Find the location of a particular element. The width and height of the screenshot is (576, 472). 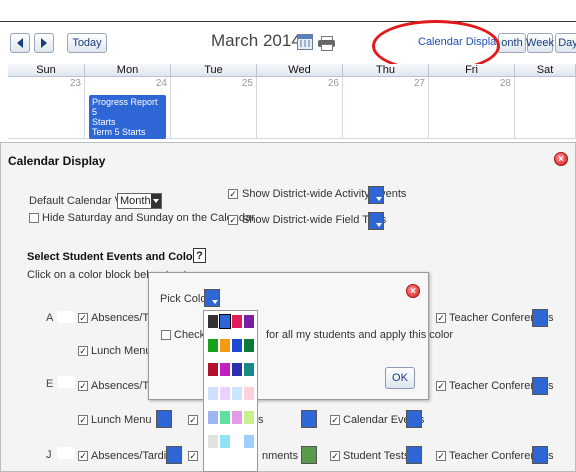

top-strip is located at coordinates (288, 11).